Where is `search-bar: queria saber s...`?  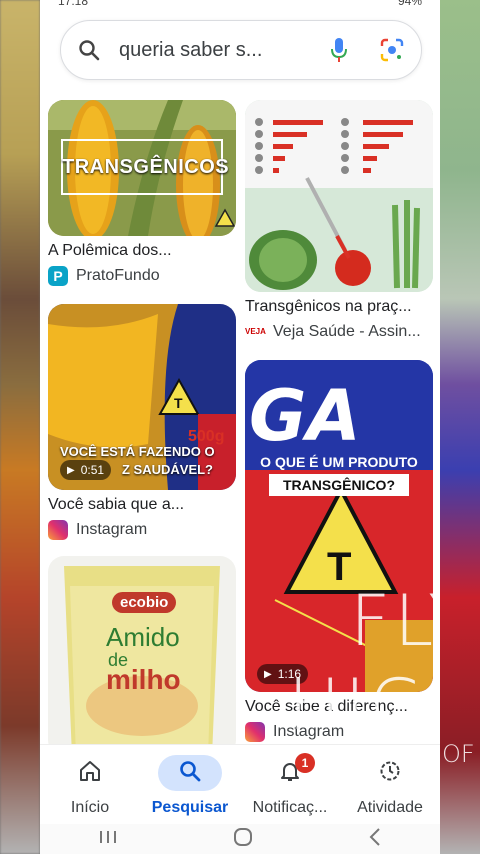
search-bar: queria saber s... is located at coordinates (241, 50).